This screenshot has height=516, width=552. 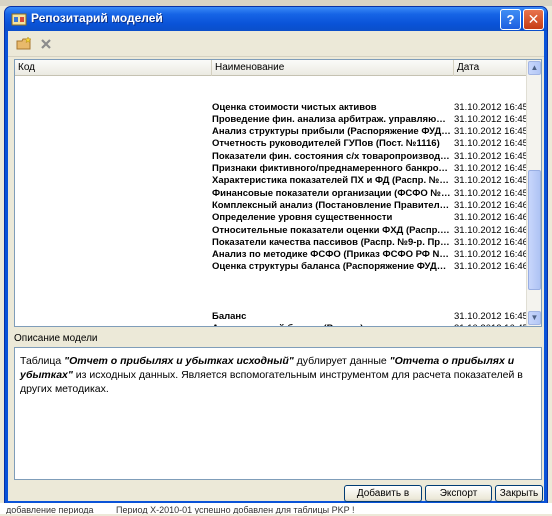 I want to click on model-date-cell: 31.10.2012 16:45:57, so click(x=498, y=193).